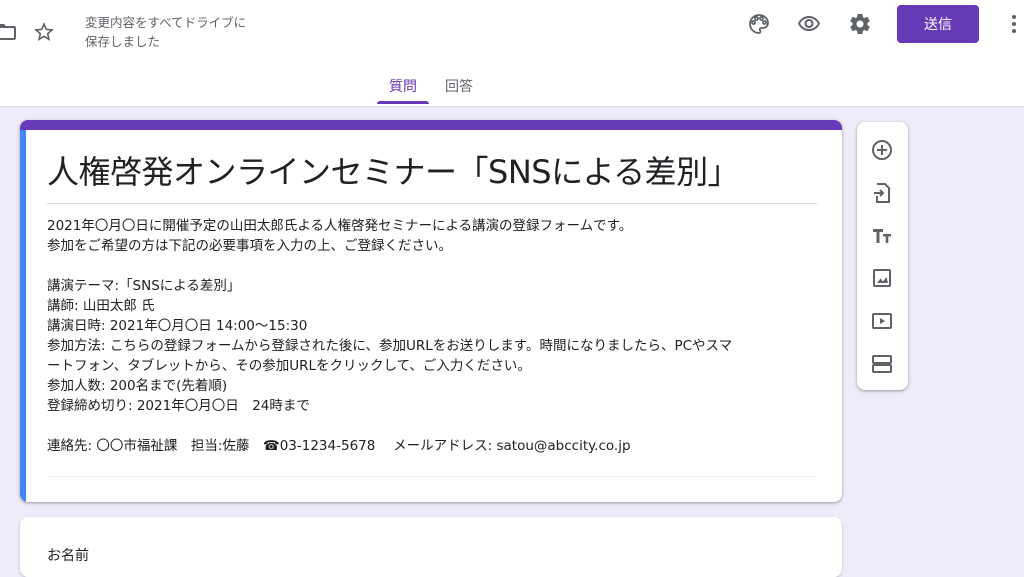  I want to click on add-title-icon, so click(882, 236).